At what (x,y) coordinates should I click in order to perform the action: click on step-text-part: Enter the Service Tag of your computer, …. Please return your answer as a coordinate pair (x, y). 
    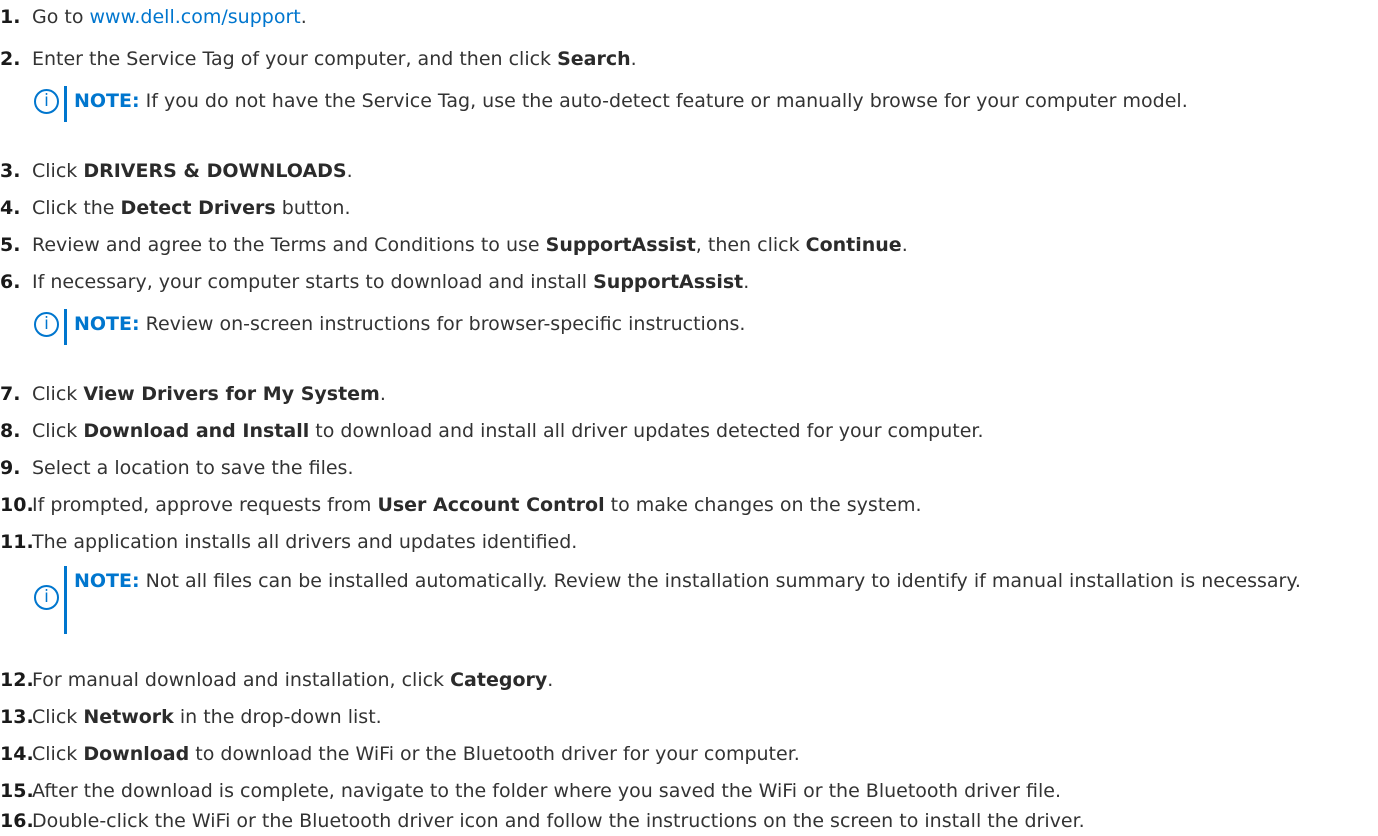
    Looking at the image, I should click on (295, 59).